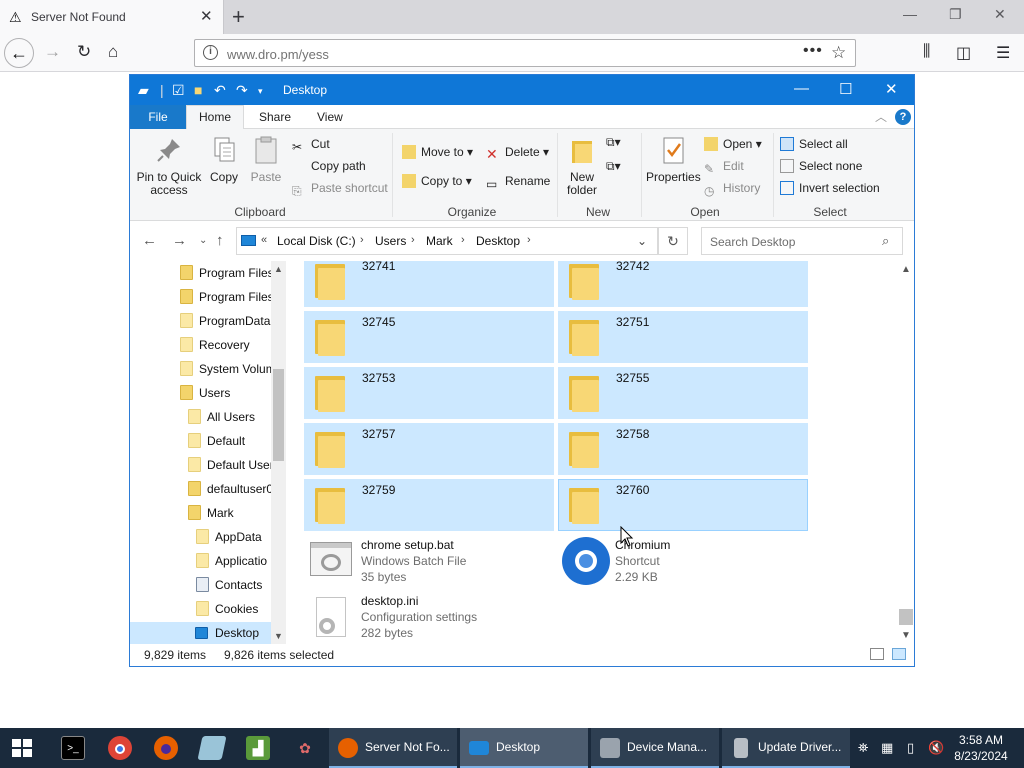 This screenshot has height=768, width=1024. What do you see at coordinates (642, 241) in the screenshot?
I see `address-dropdown-icon: ⌄` at bounding box center [642, 241].